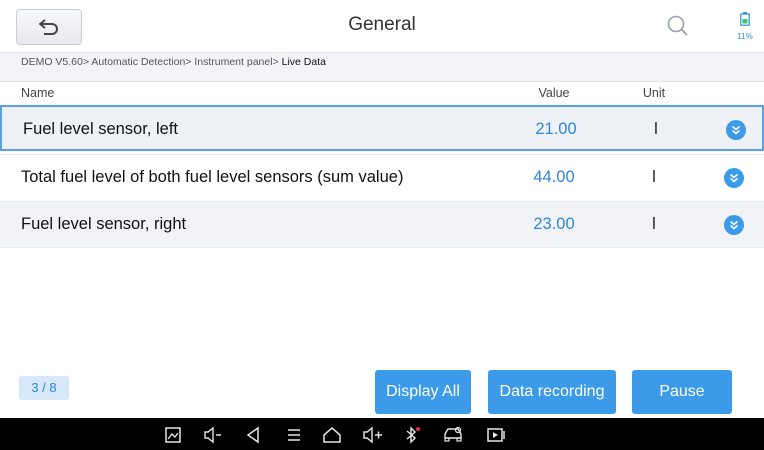 The image size is (764, 450). Describe the element at coordinates (745, 36) in the screenshot. I see `battery-percent: 11%` at that location.